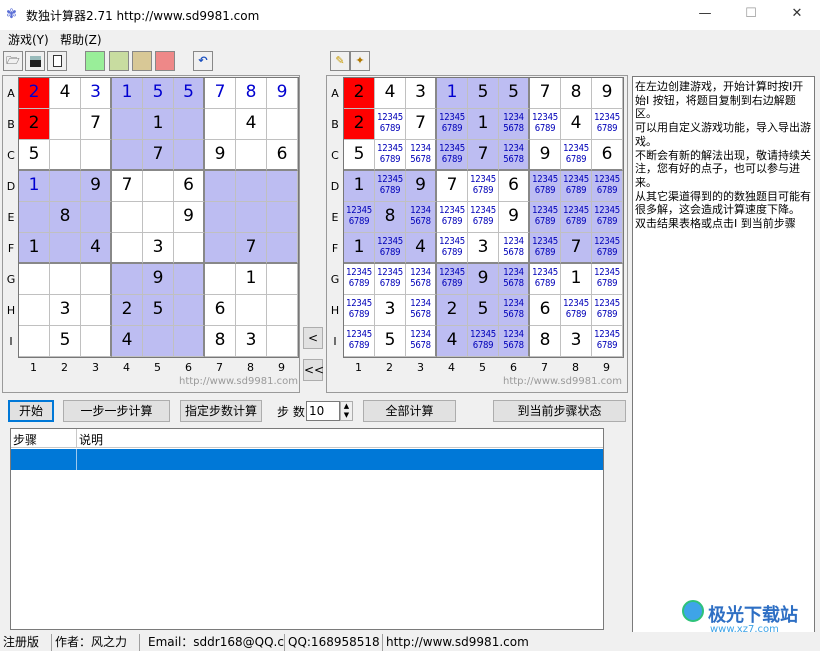 The width and height of the screenshot is (820, 651). What do you see at coordinates (559, 411) in the screenshot?
I see `goto-step-button: 到当前步骤状态` at bounding box center [559, 411].